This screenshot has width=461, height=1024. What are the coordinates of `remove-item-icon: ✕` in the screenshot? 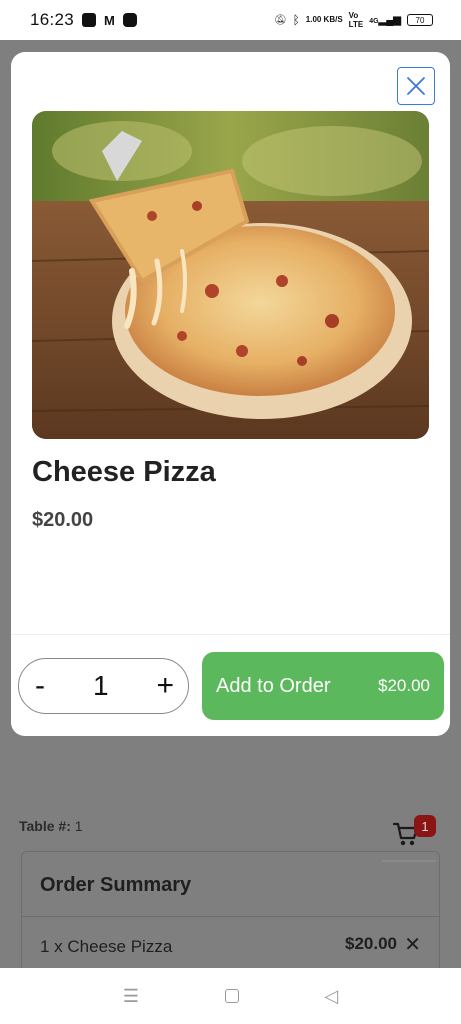 It's located at (412, 944).